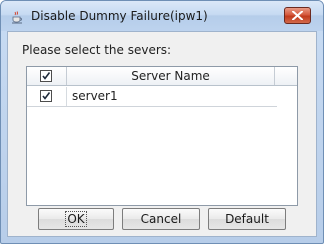 This screenshot has width=324, height=244. Describe the element at coordinates (247, 219) in the screenshot. I see `default-button: Default` at that location.